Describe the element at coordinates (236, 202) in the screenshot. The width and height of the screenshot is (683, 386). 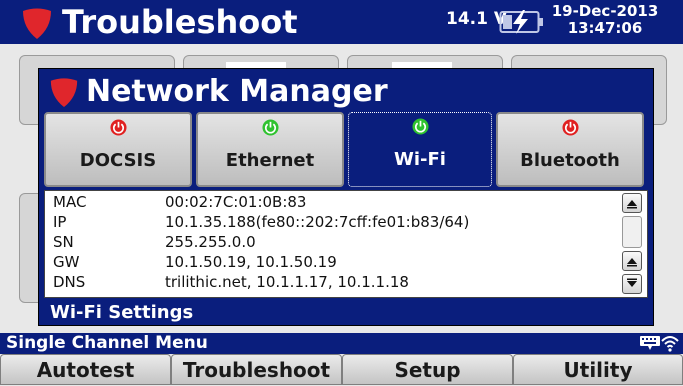
I see `info-value: 00:02:7C:01:0B:83` at that location.